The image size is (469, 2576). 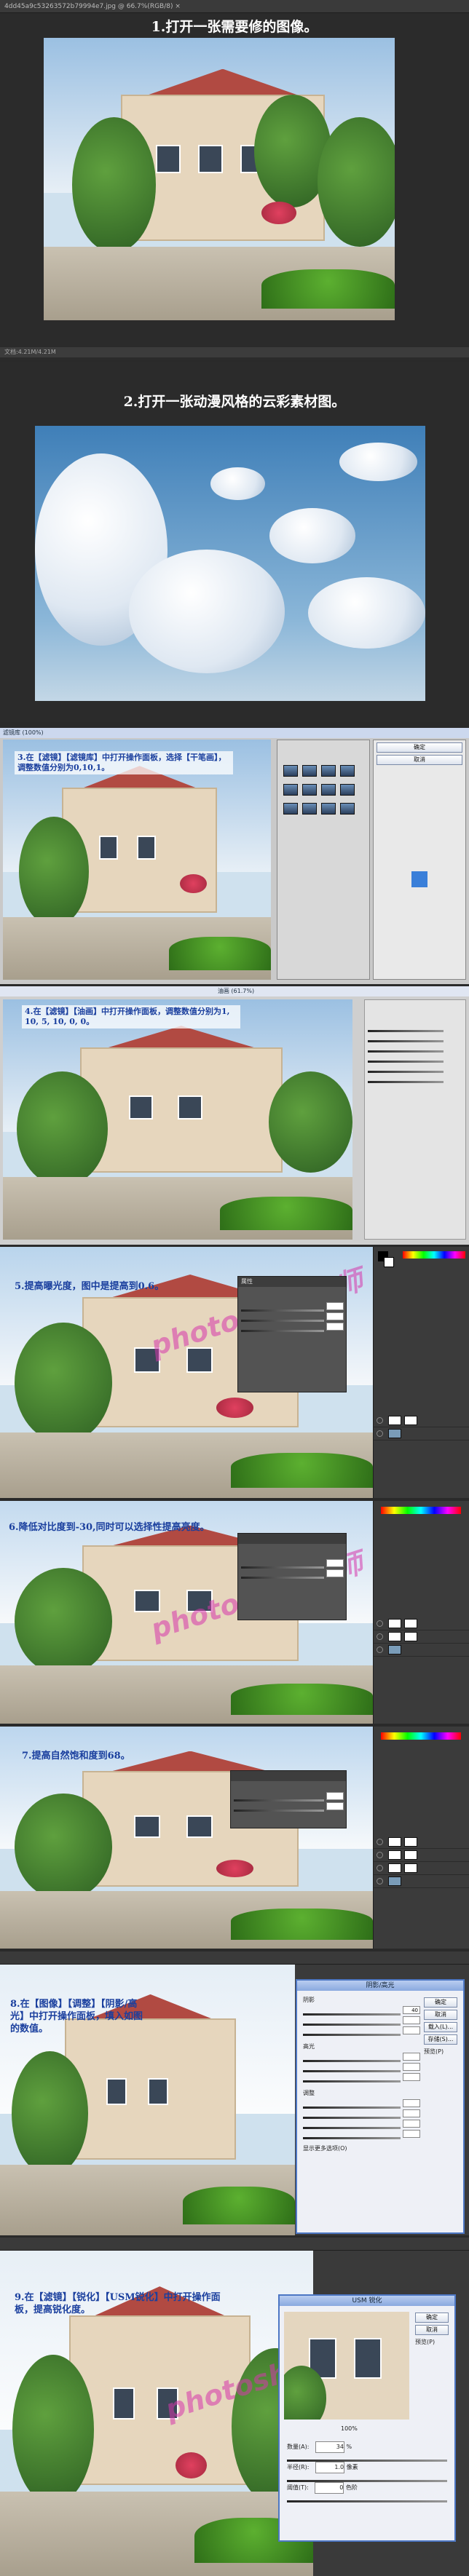 I want to click on threshold-row: 阈值(T): 0 色阶, so click(x=367, y=2488).